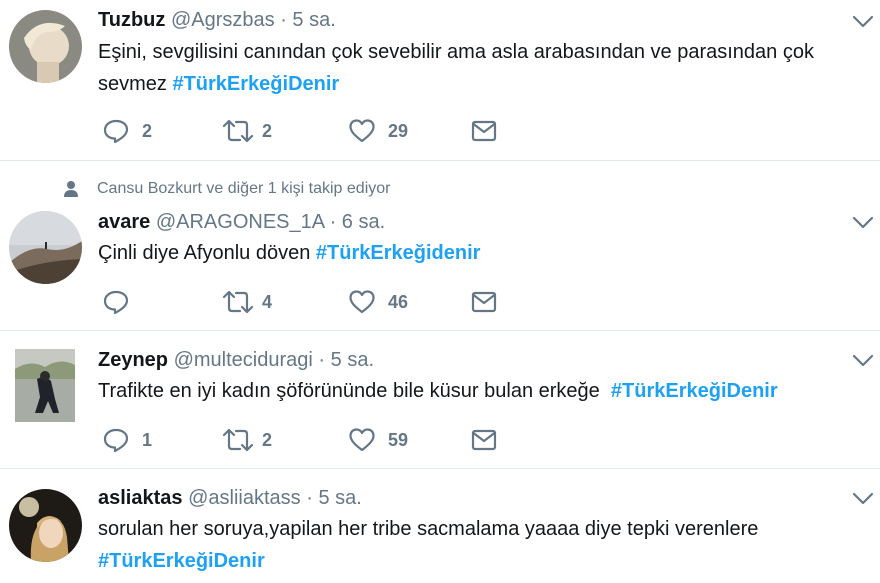 The width and height of the screenshot is (880, 583). What do you see at coordinates (244, 498) in the screenshot?
I see `user-handle: @asliiaktass` at bounding box center [244, 498].